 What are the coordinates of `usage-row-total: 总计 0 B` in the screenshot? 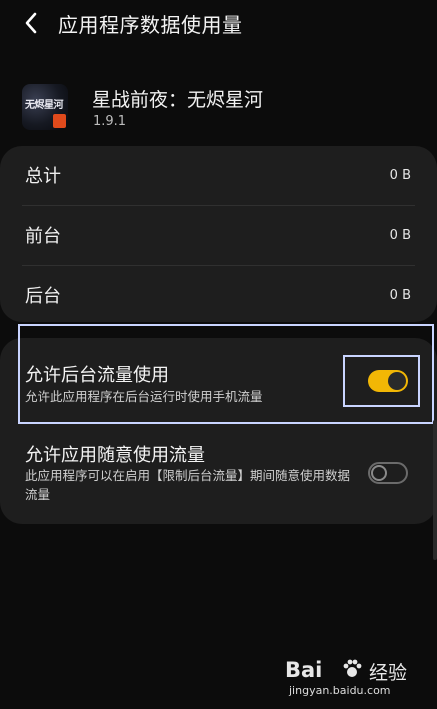 It's located at (218, 175).